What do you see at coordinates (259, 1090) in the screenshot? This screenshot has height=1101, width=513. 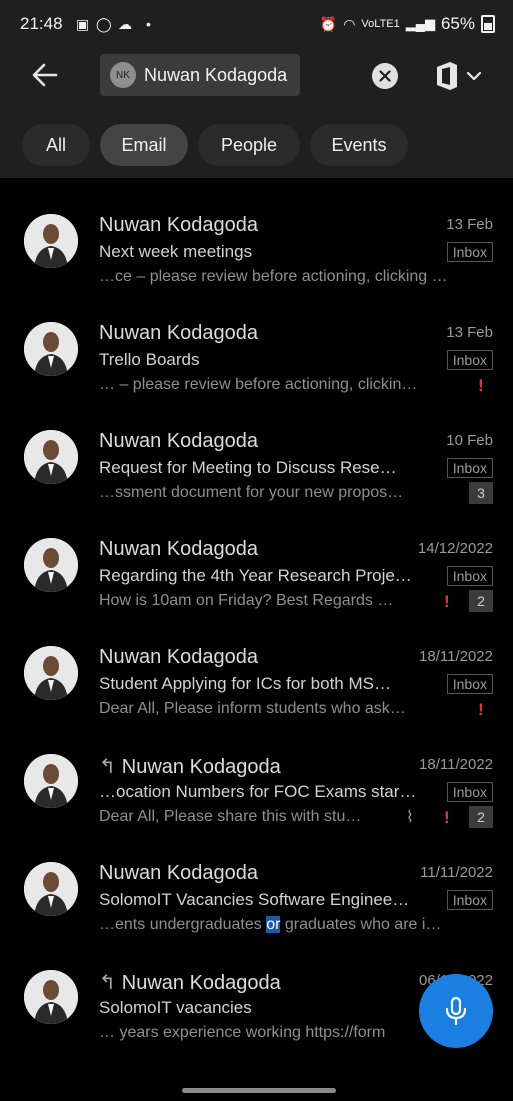 I see `home-indicator` at bounding box center [259, 1090].